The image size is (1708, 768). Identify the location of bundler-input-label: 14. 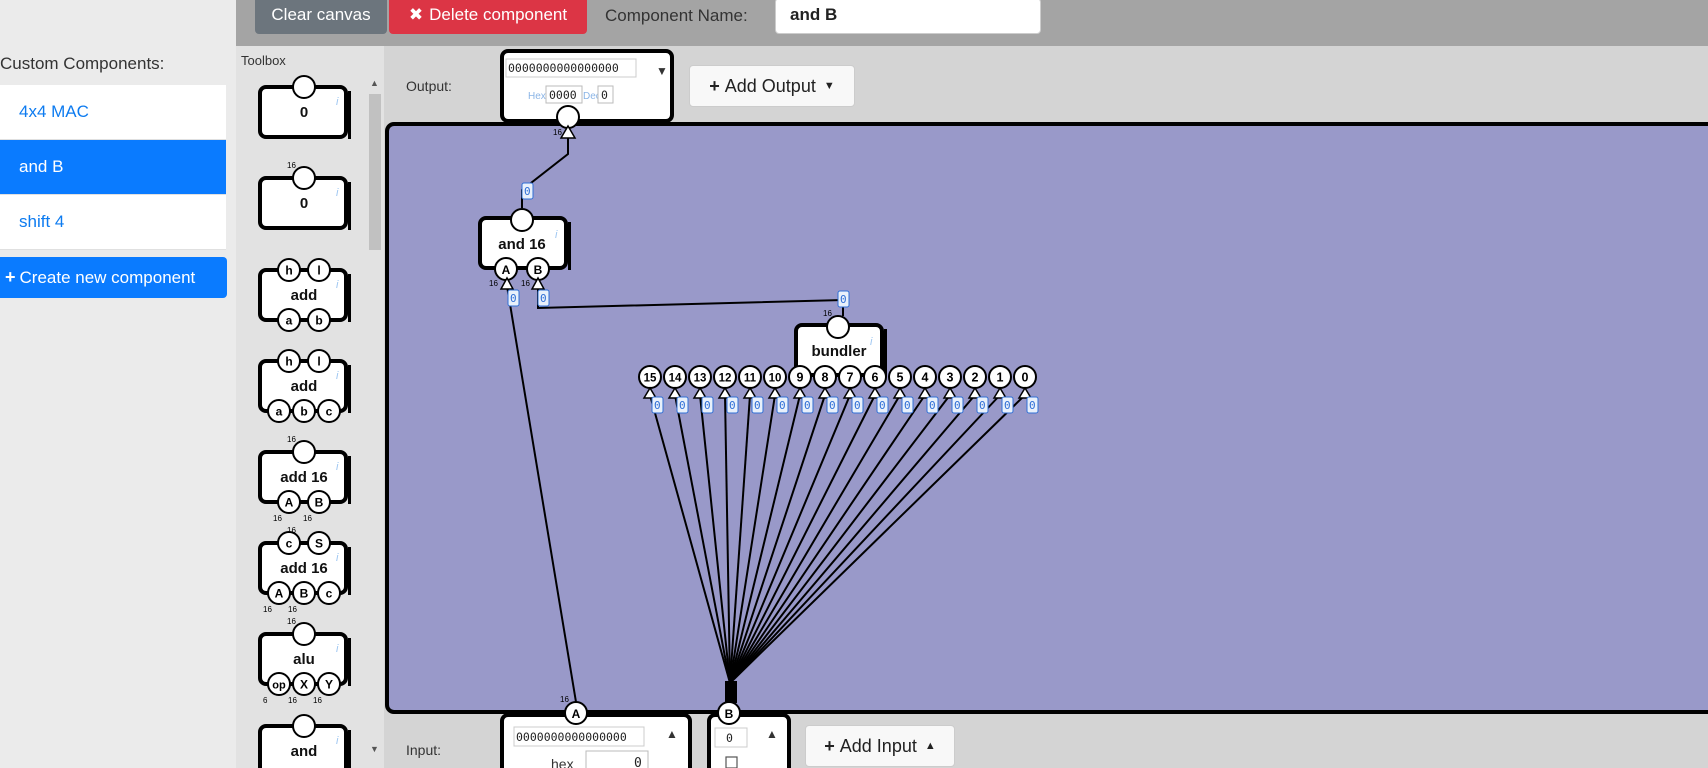
(675, 379).